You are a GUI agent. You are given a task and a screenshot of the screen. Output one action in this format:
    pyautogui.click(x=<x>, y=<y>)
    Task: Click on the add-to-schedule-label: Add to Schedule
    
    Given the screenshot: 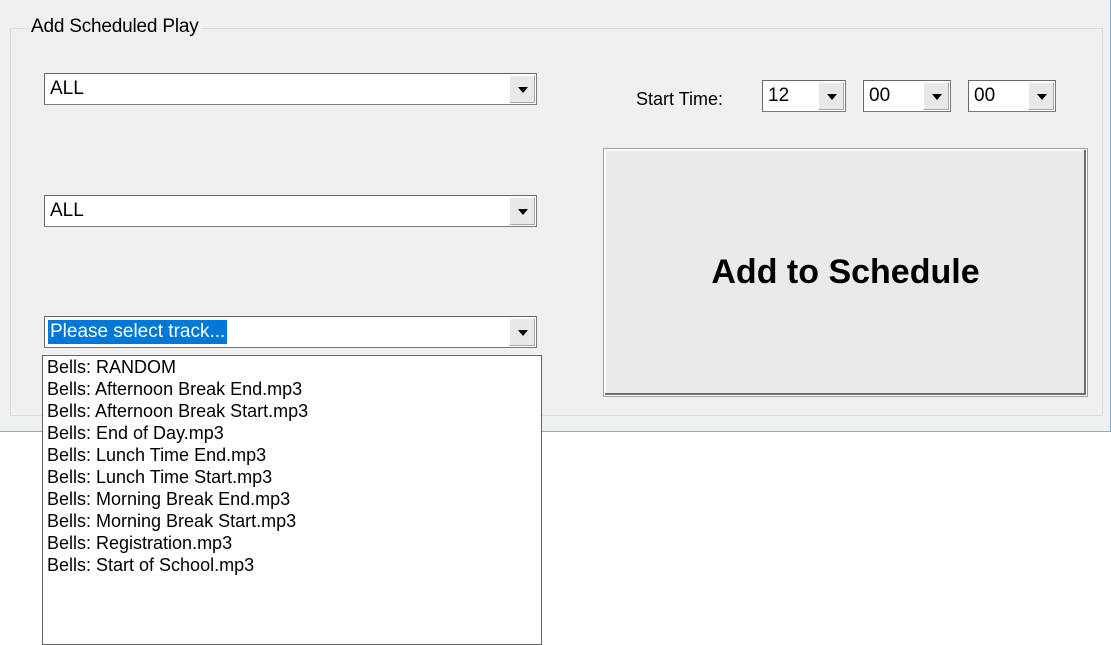 What is the action you would take?
    pyautogui.click(x=845, y=272)
    